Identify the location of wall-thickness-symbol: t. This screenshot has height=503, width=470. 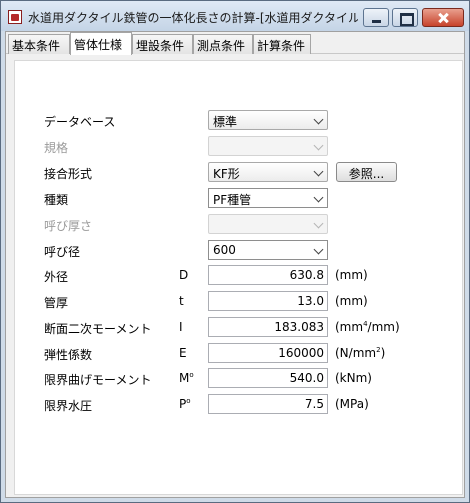
(181, 301).